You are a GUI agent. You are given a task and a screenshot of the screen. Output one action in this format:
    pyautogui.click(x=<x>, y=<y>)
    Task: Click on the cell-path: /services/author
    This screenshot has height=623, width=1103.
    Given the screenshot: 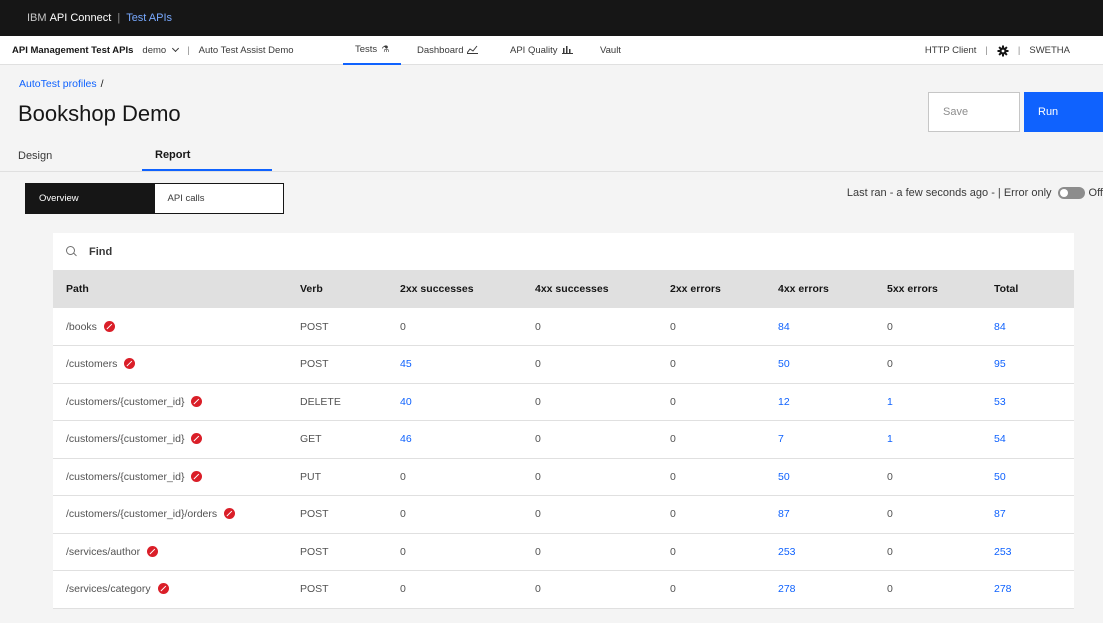 What is the action you would take?
    pyautogui.click(x=176, y=552)
    